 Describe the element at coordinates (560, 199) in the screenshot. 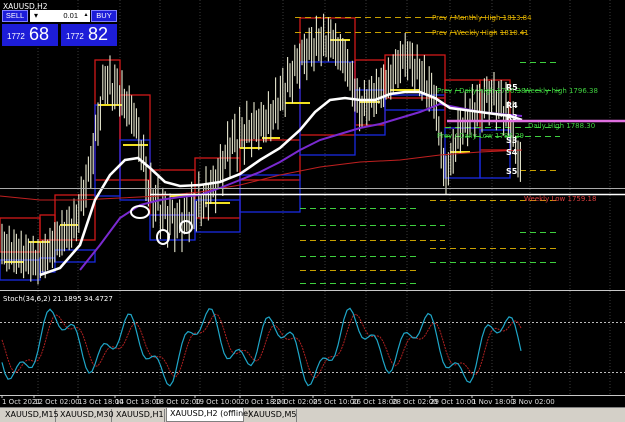

I see `level-label: Weekly Low 1759.18` at that location.